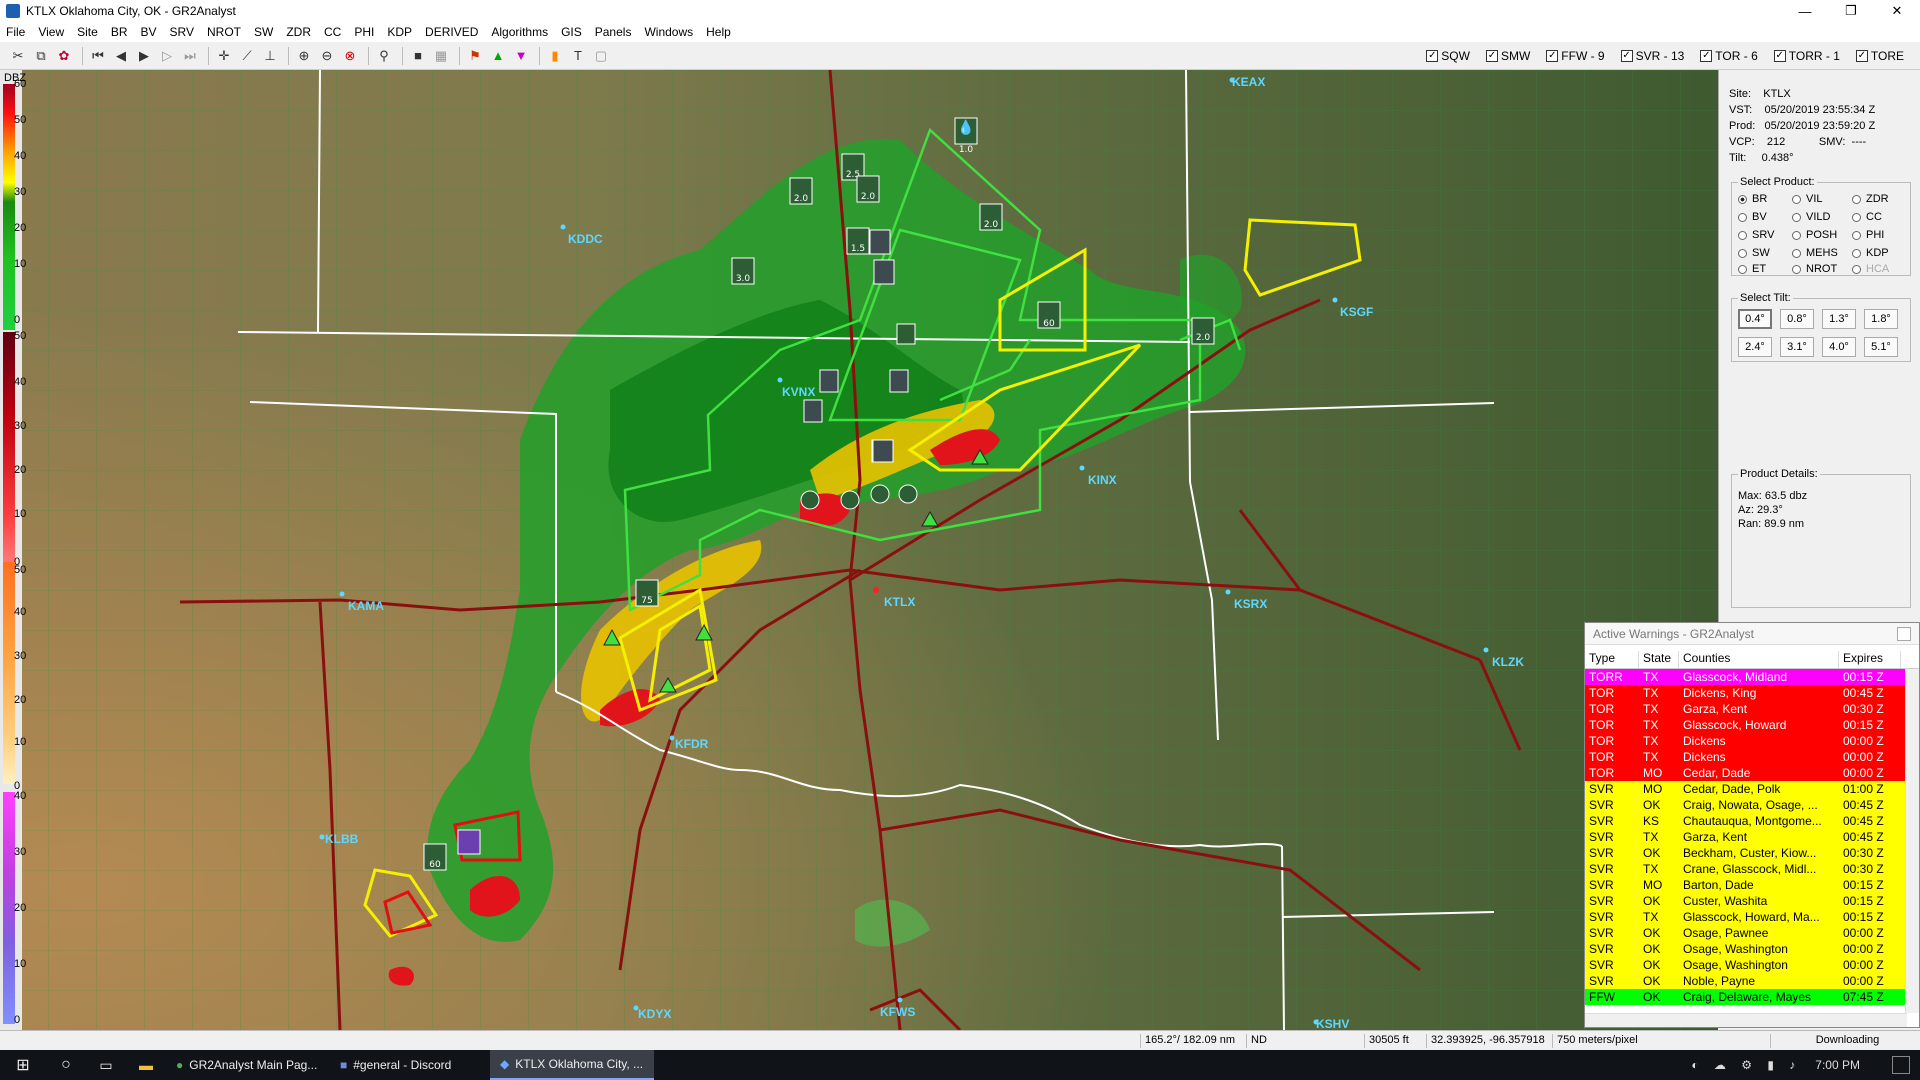 This screenshot has width=1920, height=1080. Describe the element at coordinates (182, 32) in the screenshot. I see `menu-srv: SRV` at that location.